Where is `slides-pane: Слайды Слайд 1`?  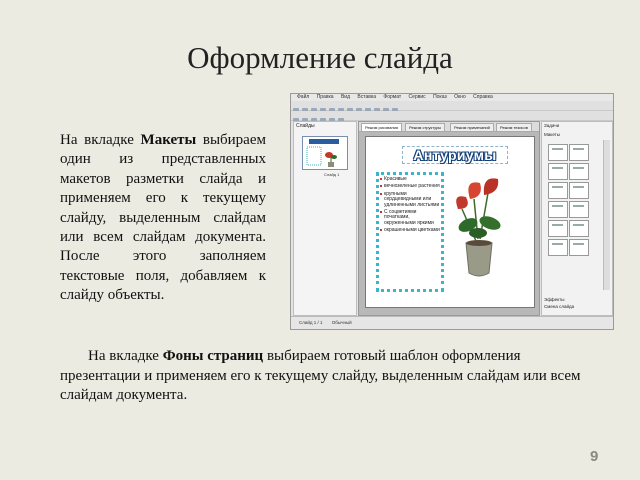 slides-pane: Слайды Слайд 1 is located at coordinates (325, 218).